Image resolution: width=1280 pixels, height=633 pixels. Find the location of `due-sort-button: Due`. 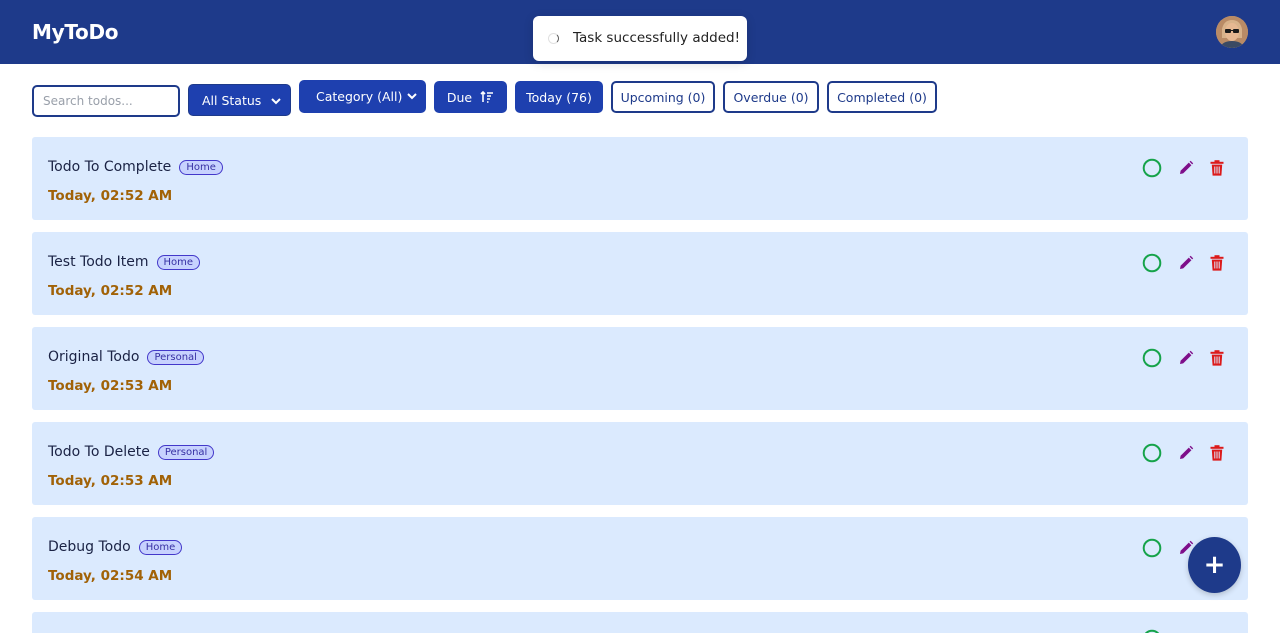

due-sort-button: Due is located at coordinates (470, 97).